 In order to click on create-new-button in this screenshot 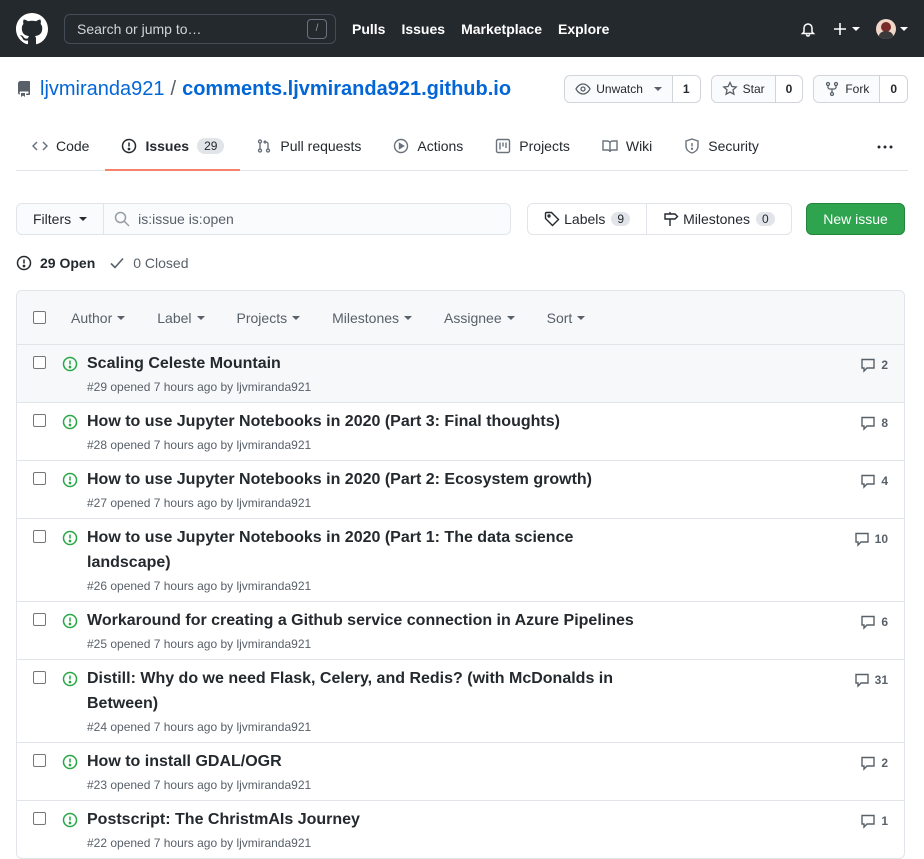, I will do `click(846, 29)`.